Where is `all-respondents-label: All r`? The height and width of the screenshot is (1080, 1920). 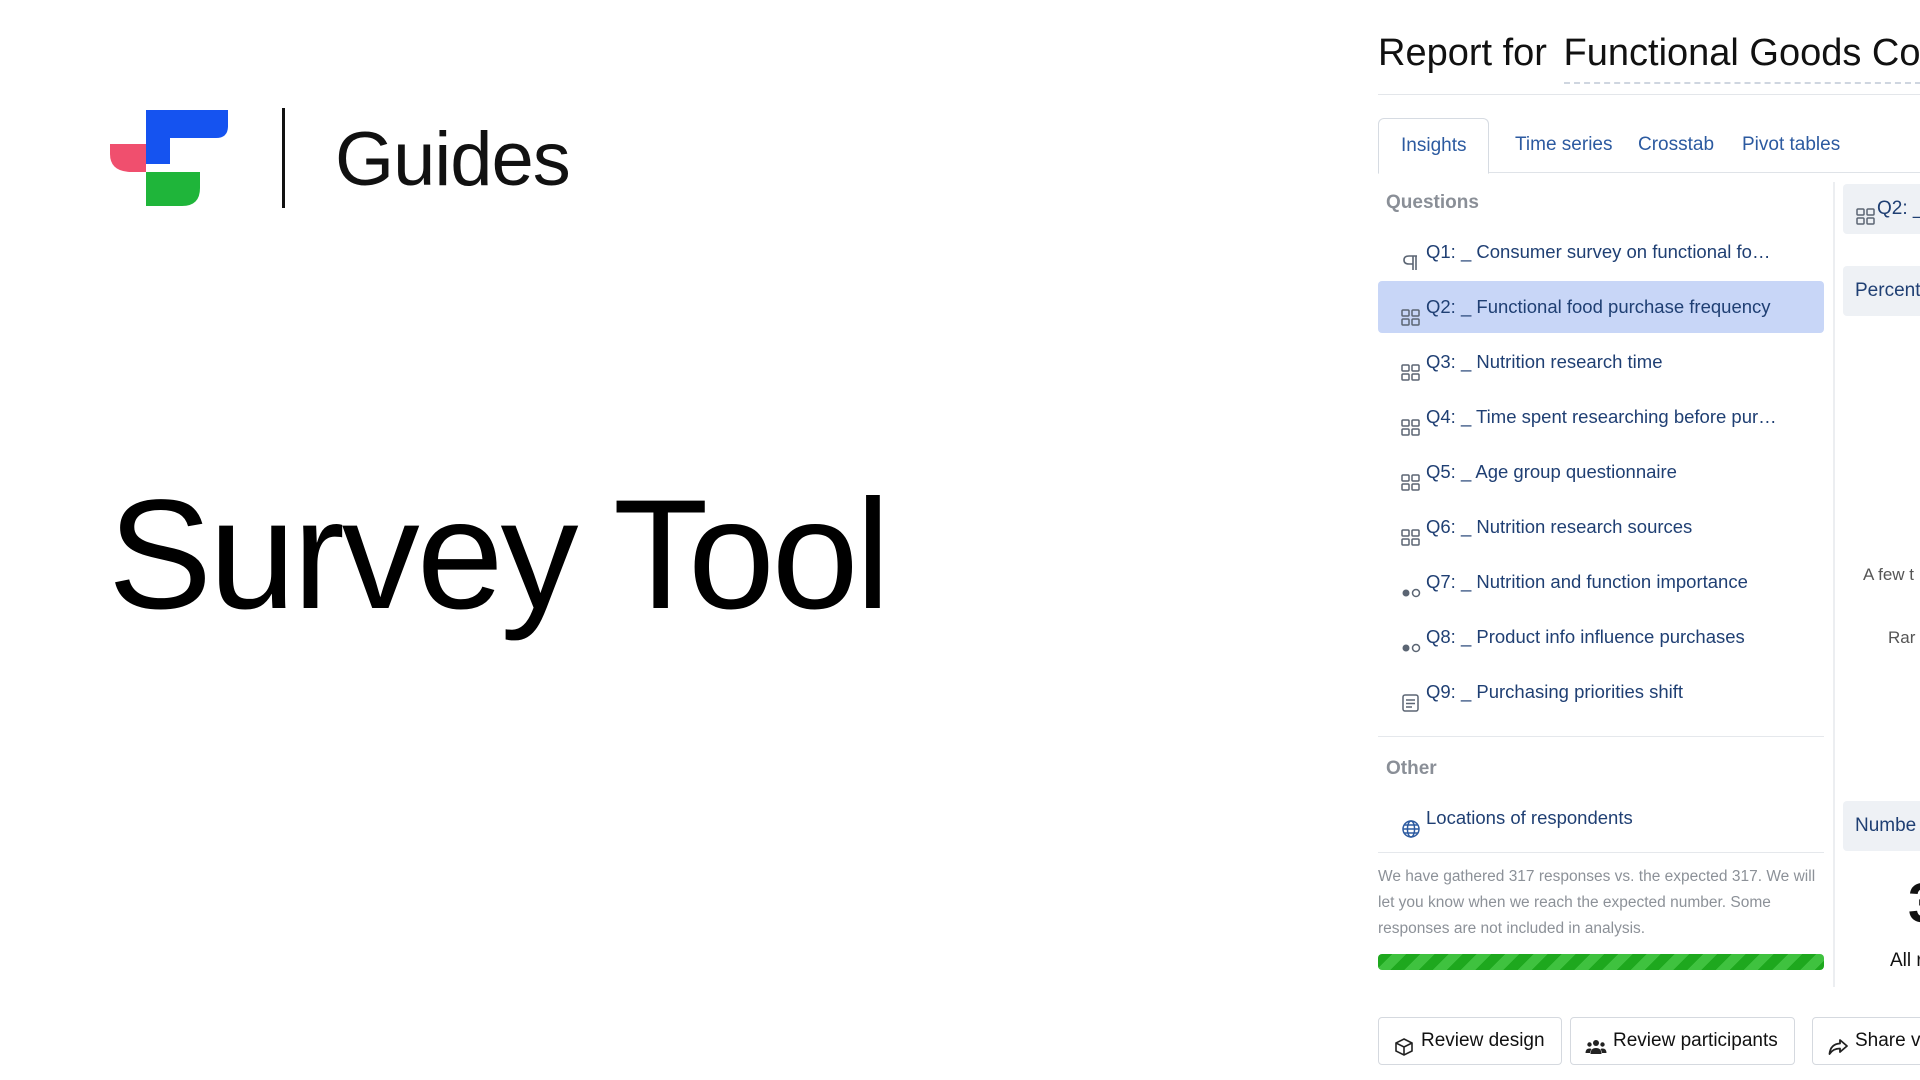 all-respondents-label: All r is located at coordinates (1905, 960).